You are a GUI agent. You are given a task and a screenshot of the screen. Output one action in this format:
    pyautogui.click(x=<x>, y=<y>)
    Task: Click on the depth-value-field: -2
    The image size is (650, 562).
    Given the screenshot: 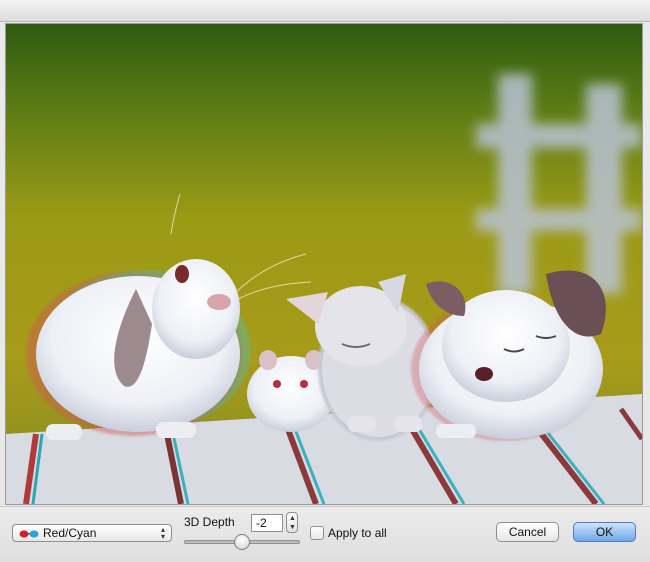 What is the action you would take?
    pyautogui.click(x=267, y=523)
    